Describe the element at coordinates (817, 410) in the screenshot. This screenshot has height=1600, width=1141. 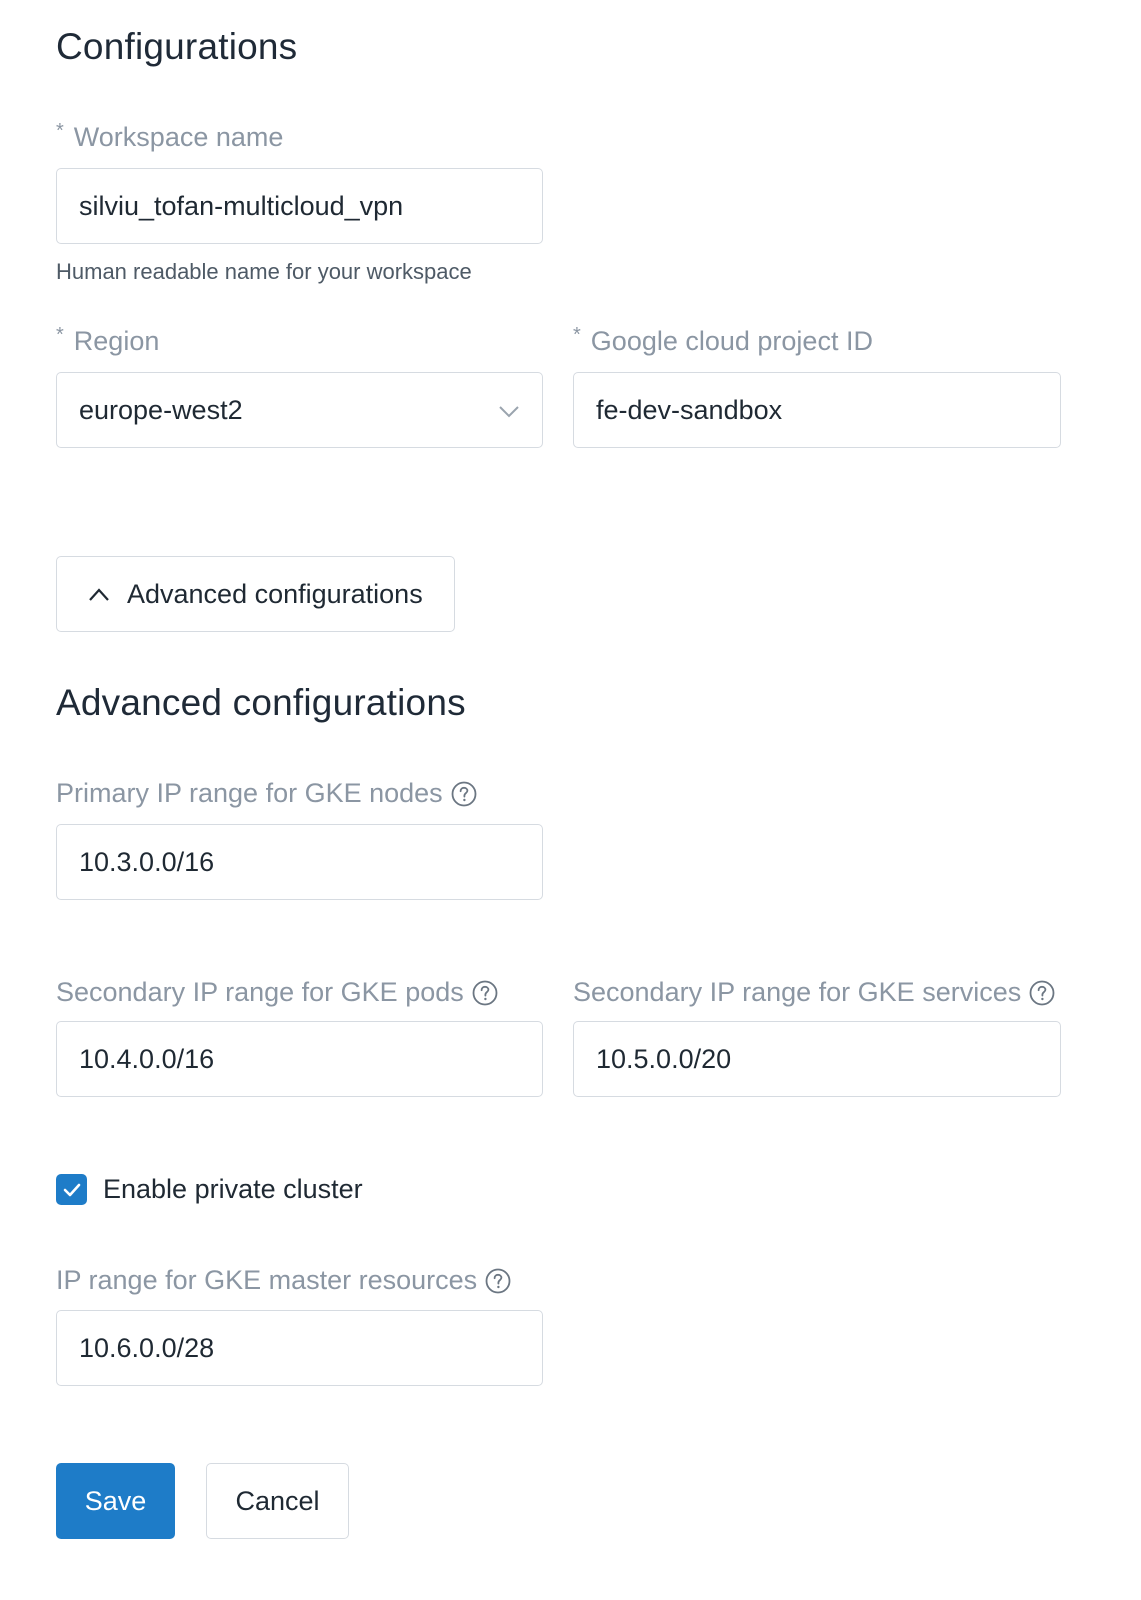
I see `project-id-input: fe-dev-sandbox` at that location.